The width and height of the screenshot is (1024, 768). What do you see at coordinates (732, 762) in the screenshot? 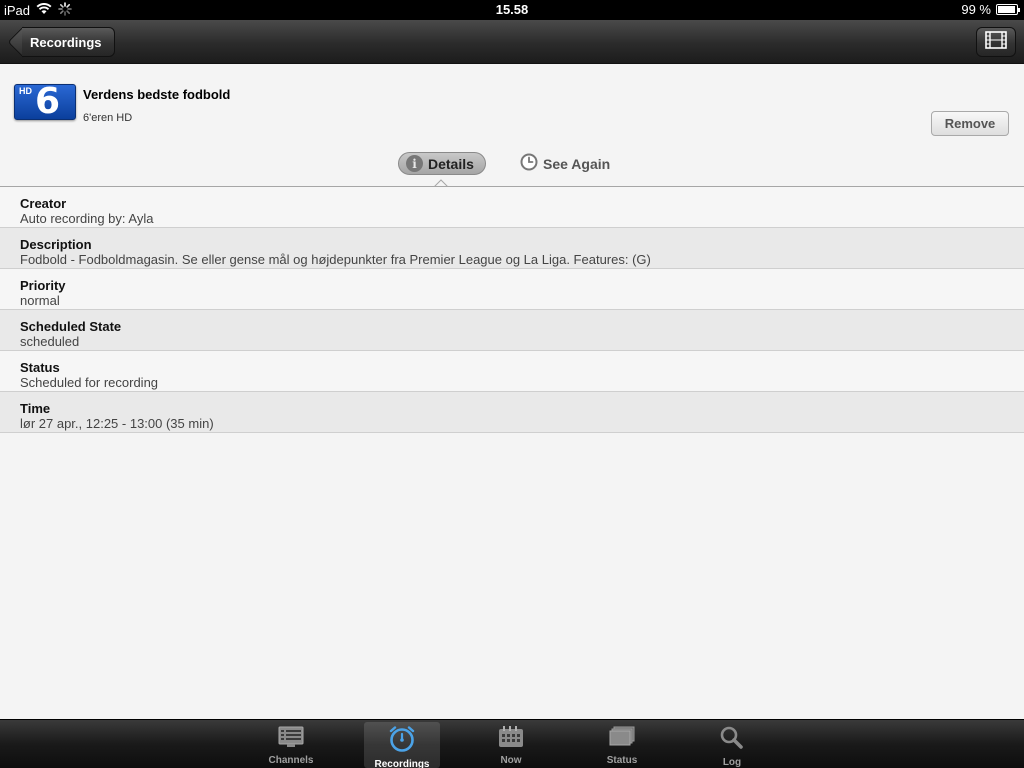
I see `tab-label: Log` at bounding box center [732, 762].